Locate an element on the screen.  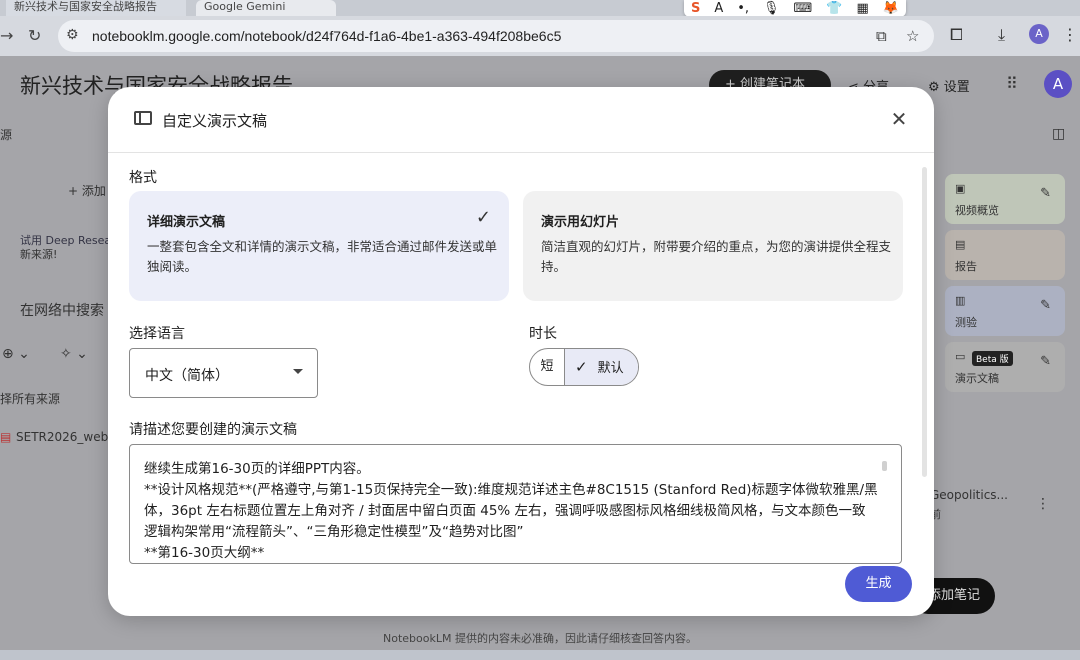
settings-button: ⚙ 设置 is located at coordinates (949, 85).